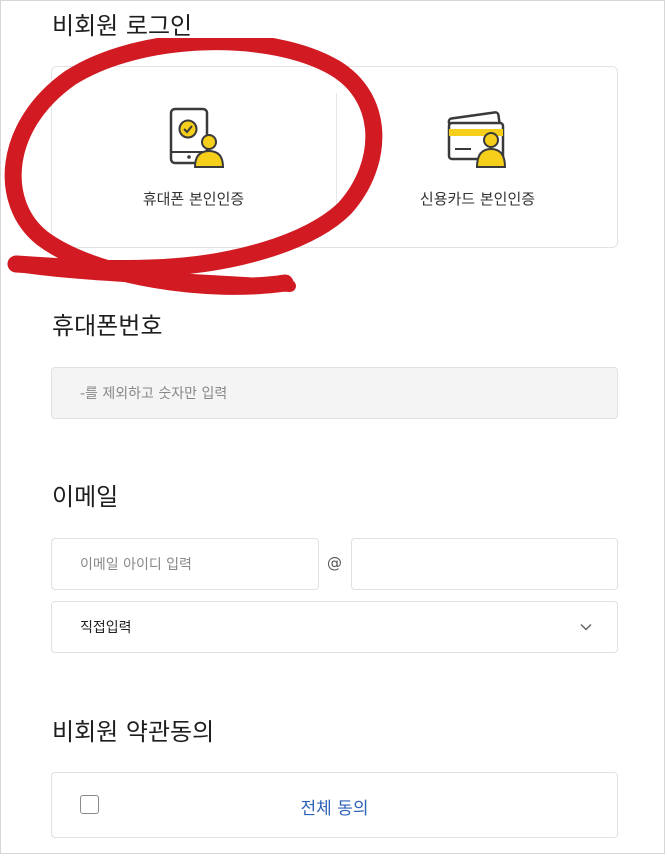 The image size is (667, 856). What do you see at coordinates (334, 627) in the screenshot?
I see `email-domain-select: 직접입력` at bounding box center [334, 627].